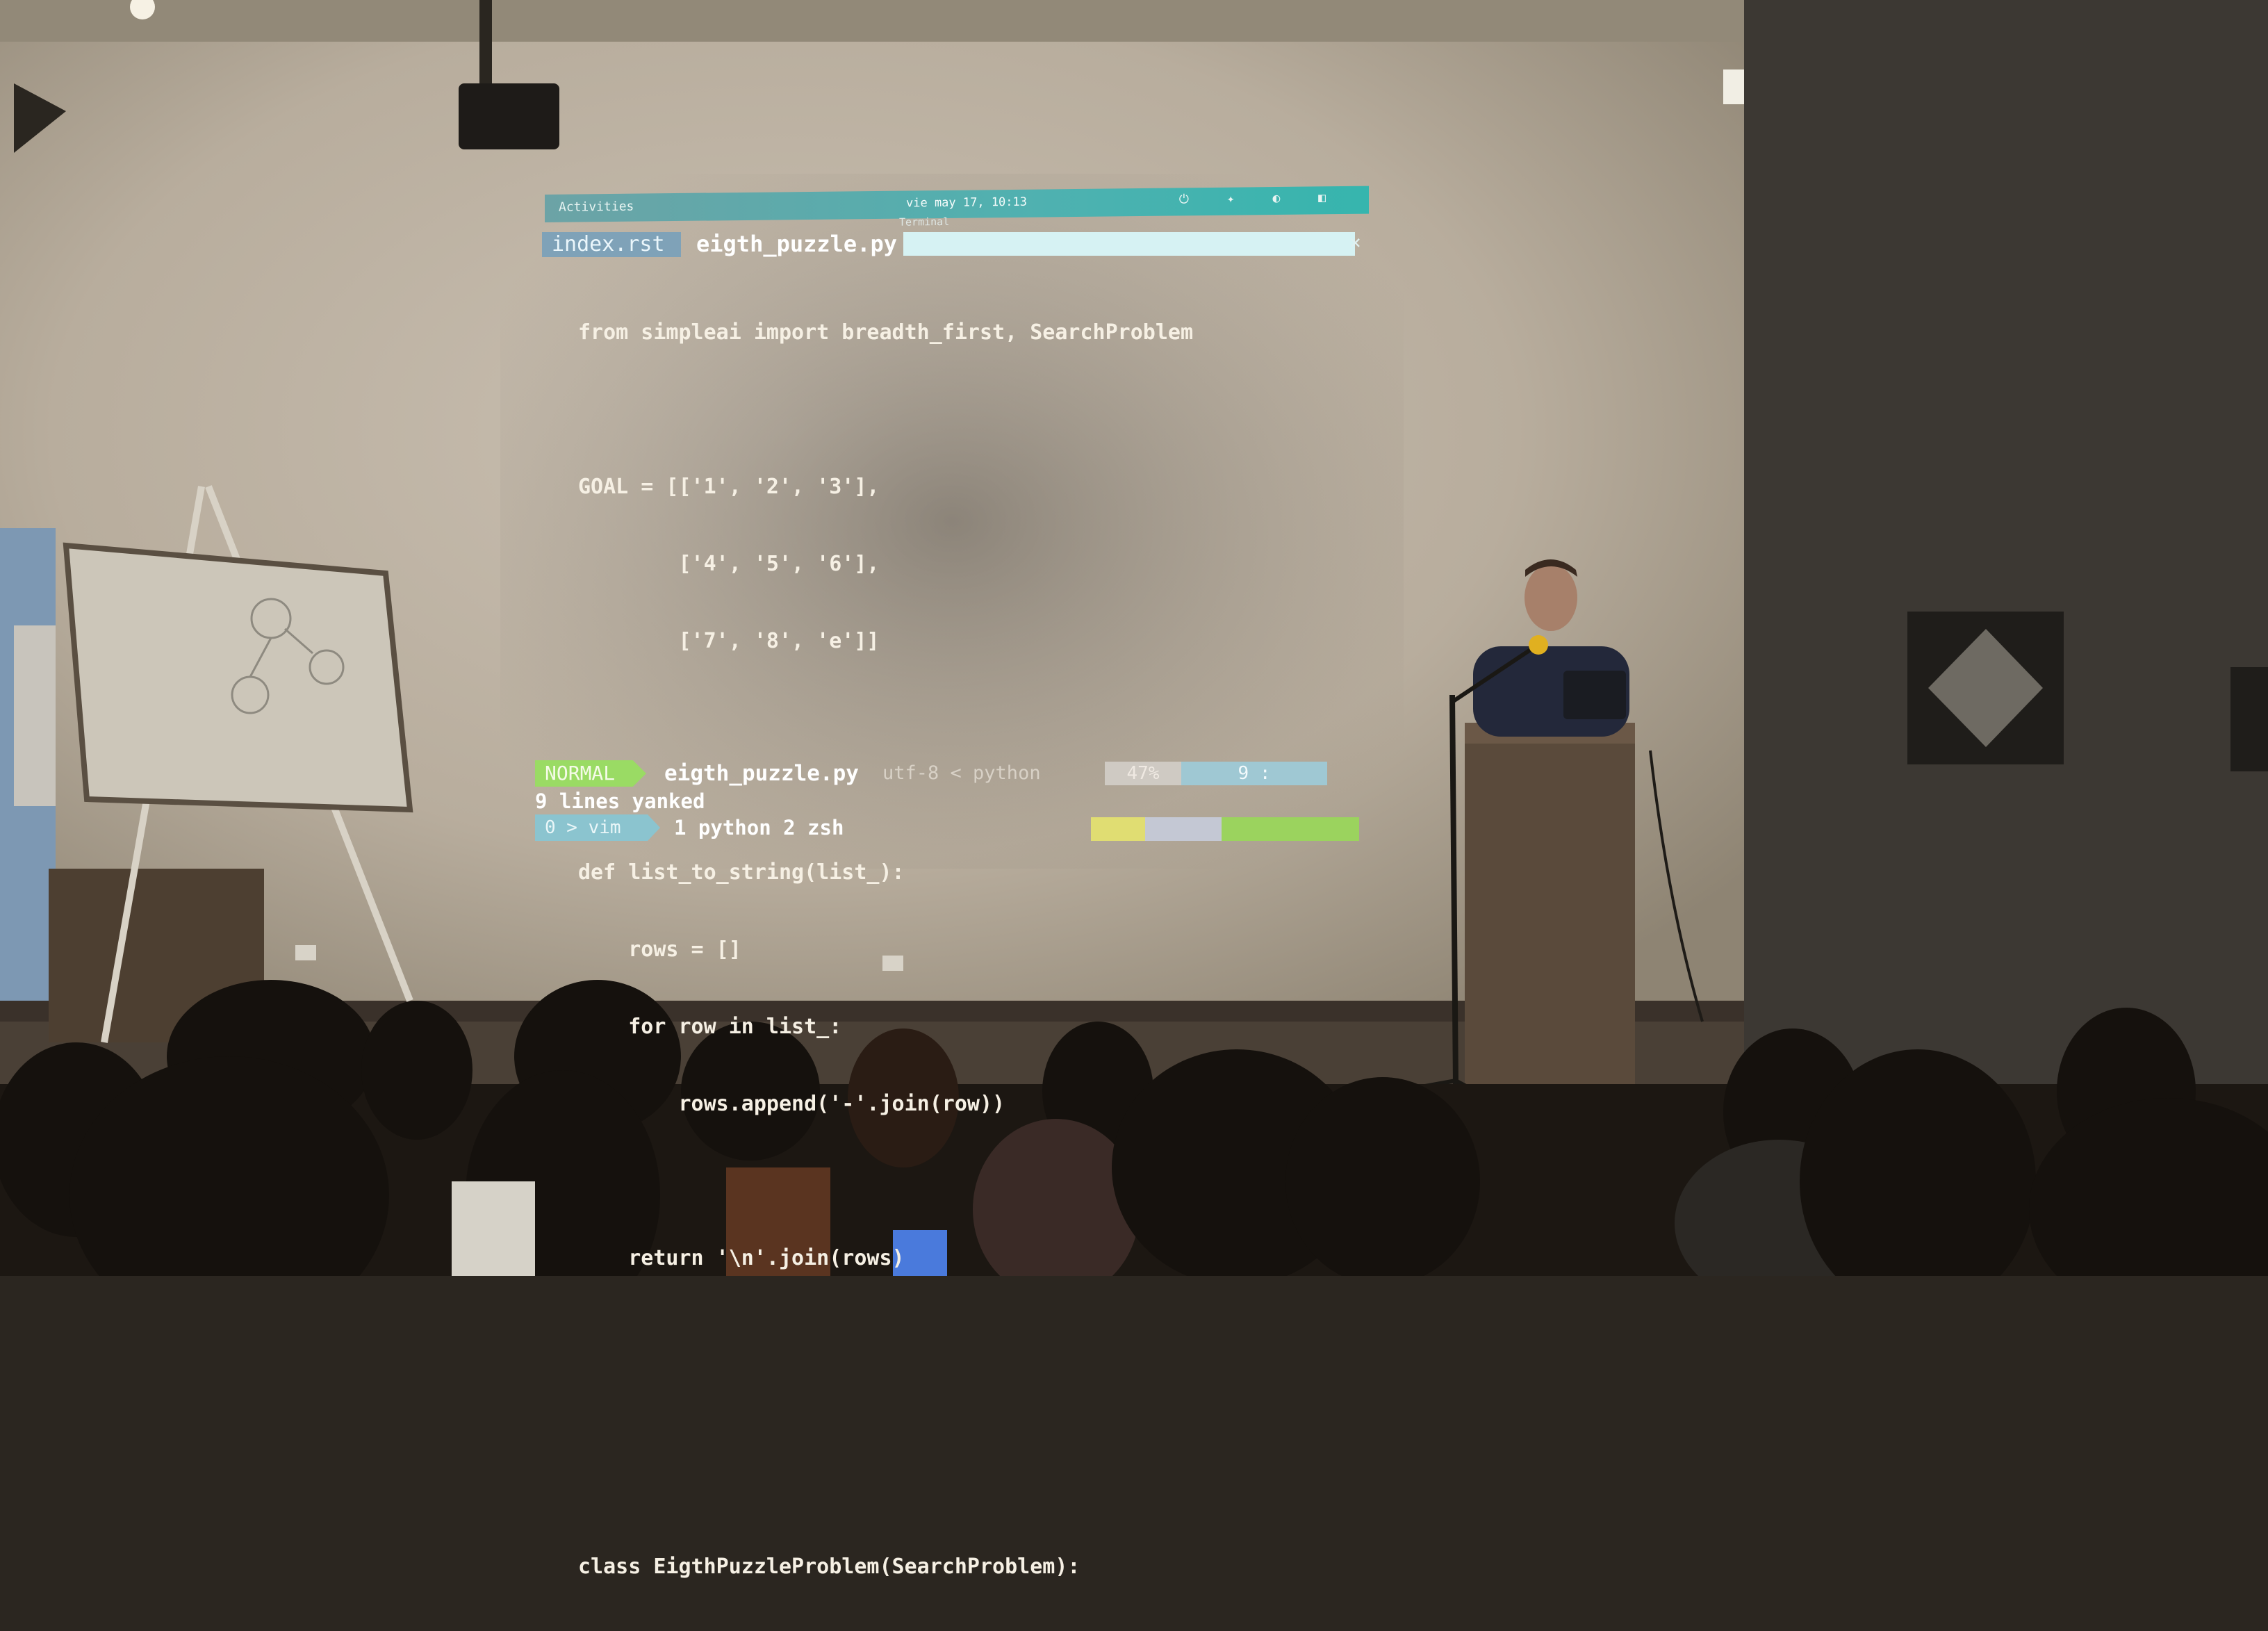  What do you see at coordinates (966, 203) in the screenshot?
I see `top-bar-clock: vie may 17, 10:13` at bounding box center [966, 203].